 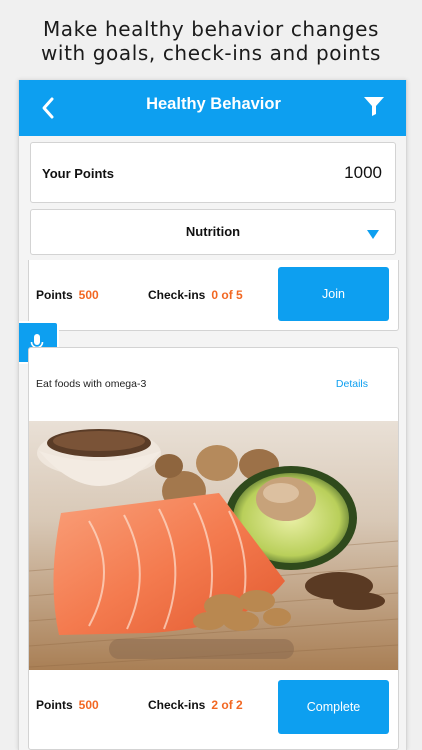 What do you see at coordinates (363, 172) in the screenshot?
I see `points-value: 1000` at bounding box center [363, 172].